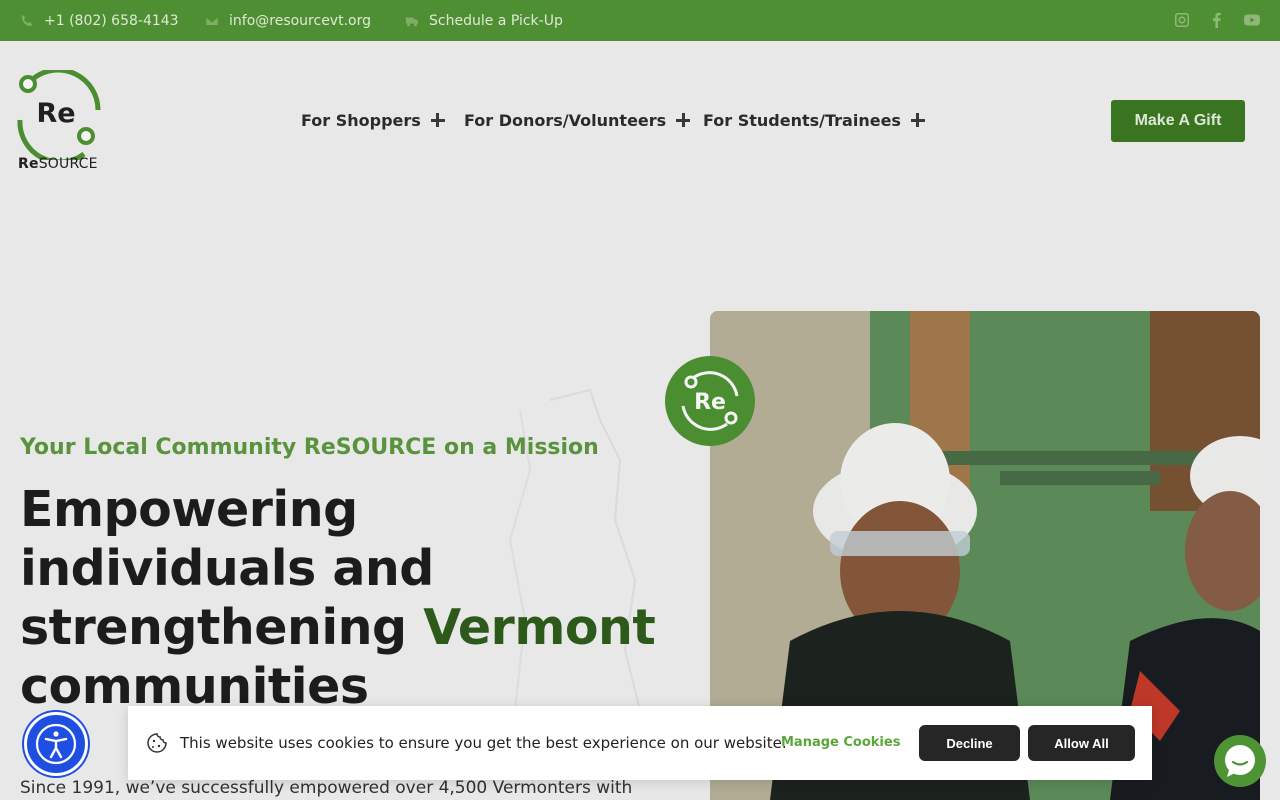 The width and height of the screenshot is (1280, 800). I want to click on decline-button: Decline, so click(969, 743).